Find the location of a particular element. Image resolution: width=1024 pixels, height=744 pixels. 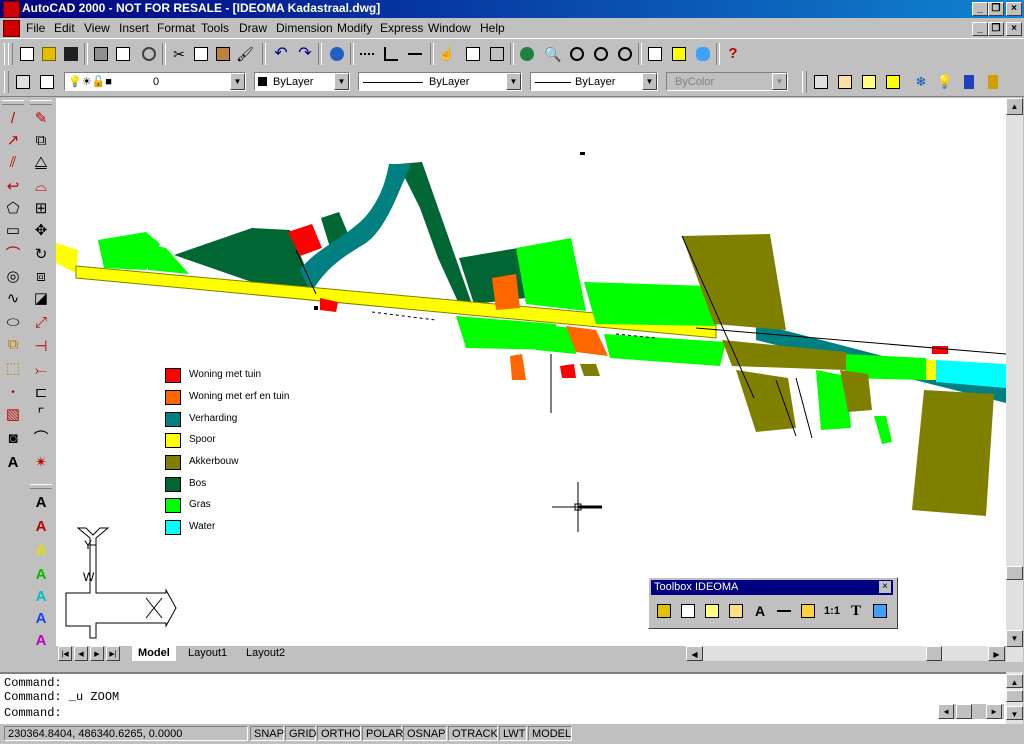

mirror-icon: ⧋ is located at coordinates (41, 163).